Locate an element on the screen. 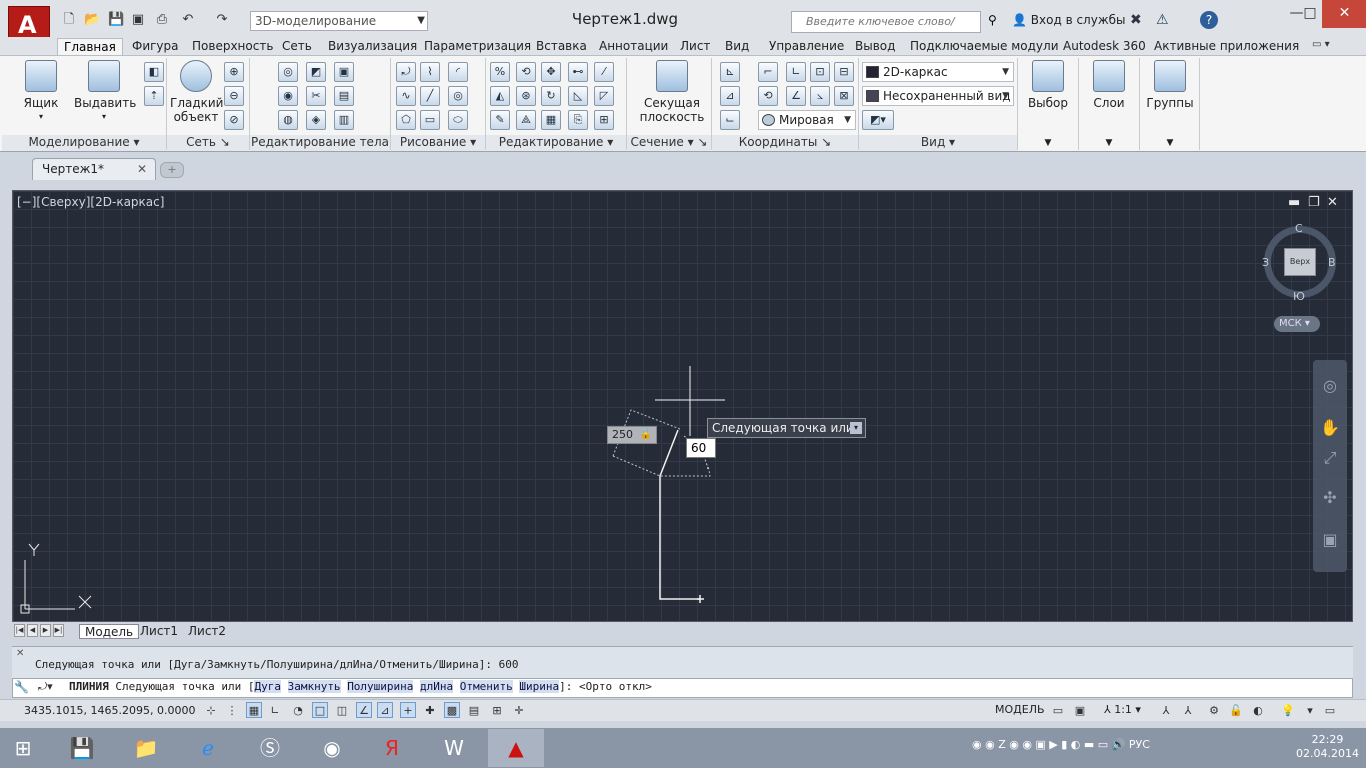  dimension-length-value: 250 is located at coordinates (622, 434).